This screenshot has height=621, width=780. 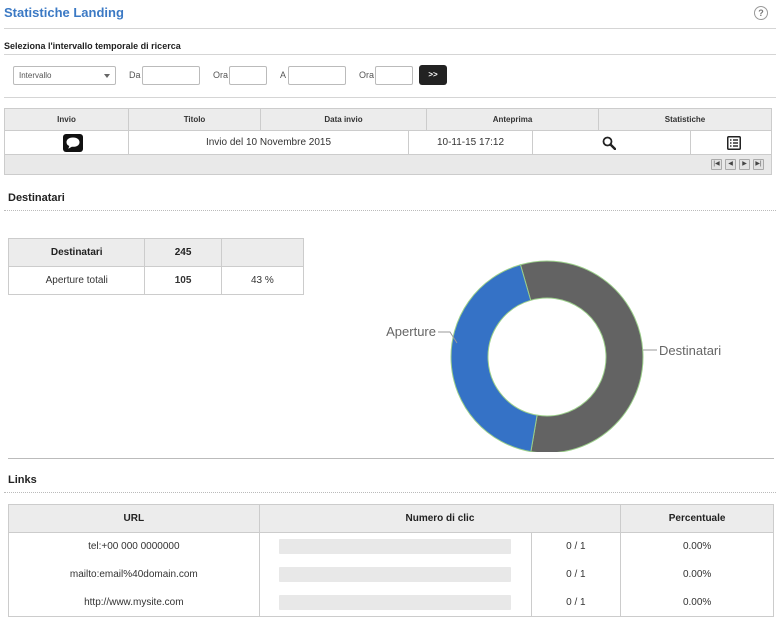 I want to click on interval-select: Intervallo, so click(x=64, y=75).